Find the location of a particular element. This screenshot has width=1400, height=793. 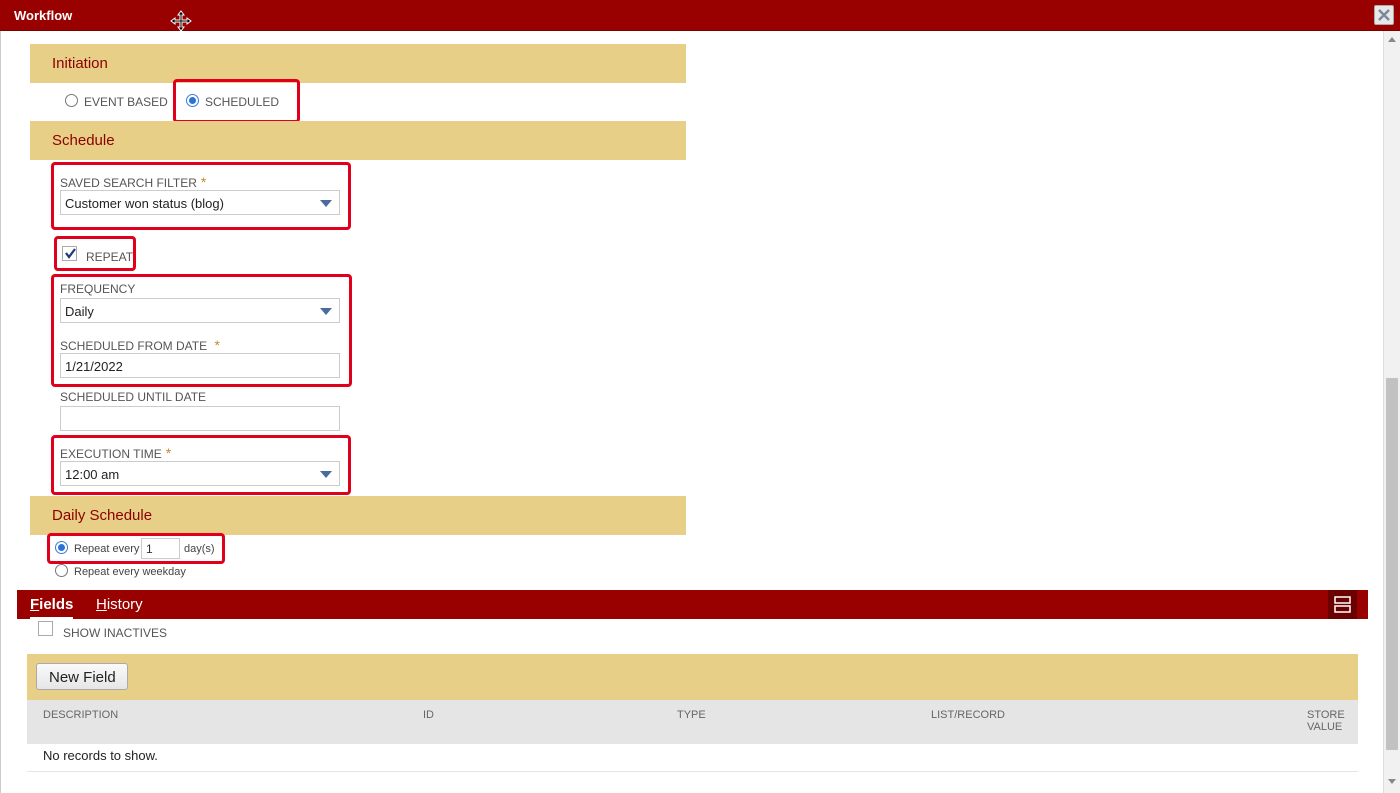

initiation-header: Initiation is located at coordinates (80, 63).